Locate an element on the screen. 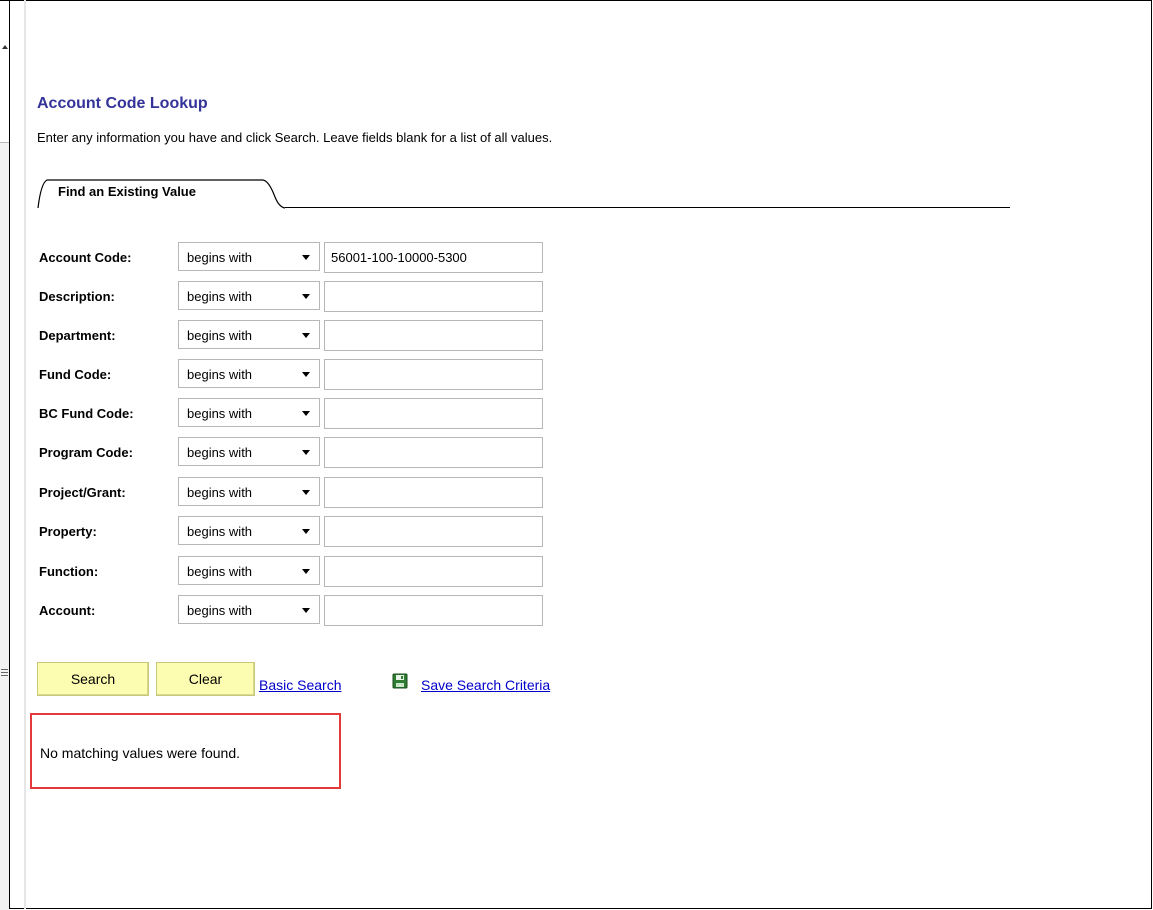 This screenshot has height=910, width=1153. tab-find-existing-value: Find an Existing Value is located at coordinates (162, 194).